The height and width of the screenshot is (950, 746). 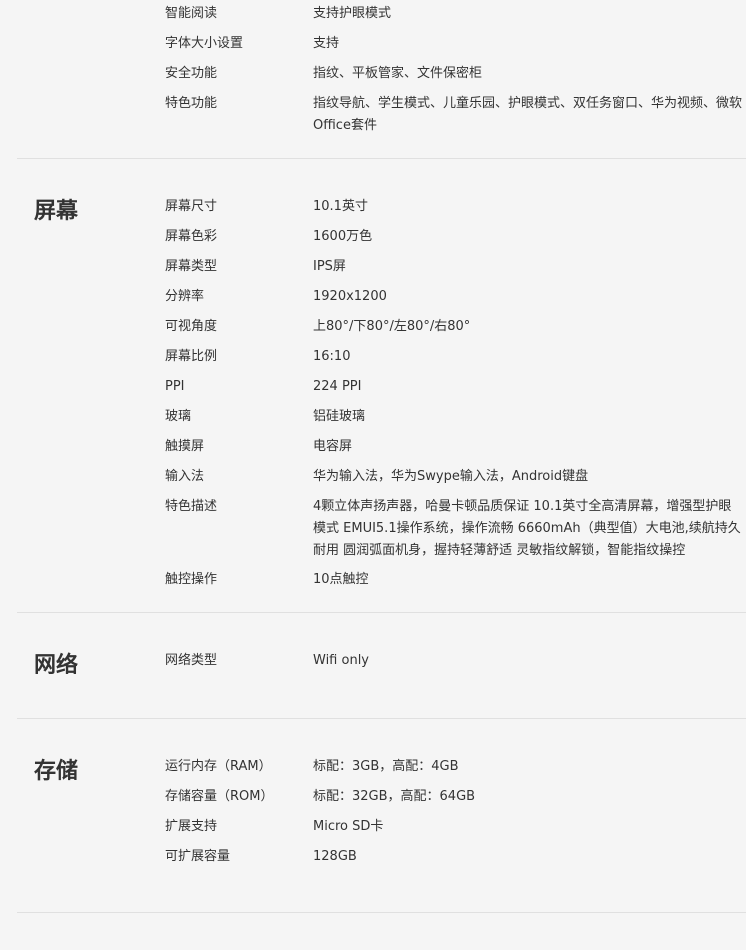 What do you see at coordinates (191, 506) in the screenshot?
I see `spec-label: 特色描述` at bounding box center [191, 506].